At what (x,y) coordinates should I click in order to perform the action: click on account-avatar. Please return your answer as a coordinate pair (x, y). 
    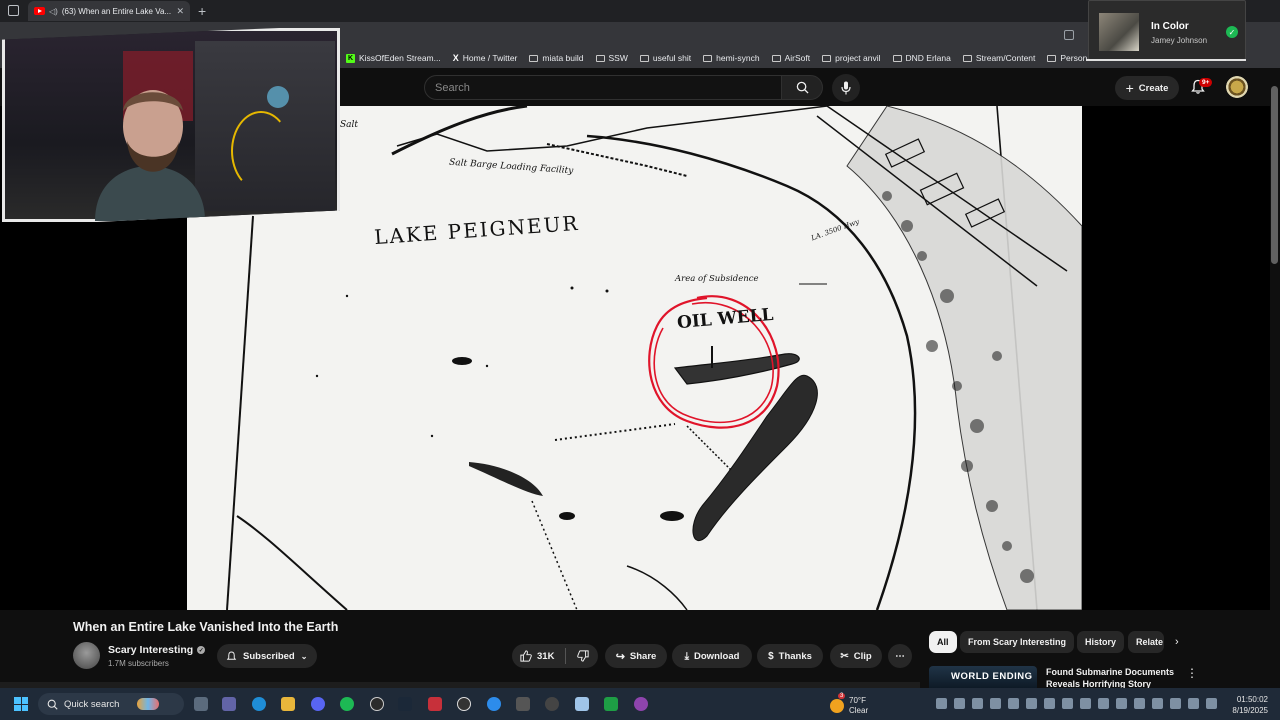
    Looking at the image, I should click on (1237, 87).